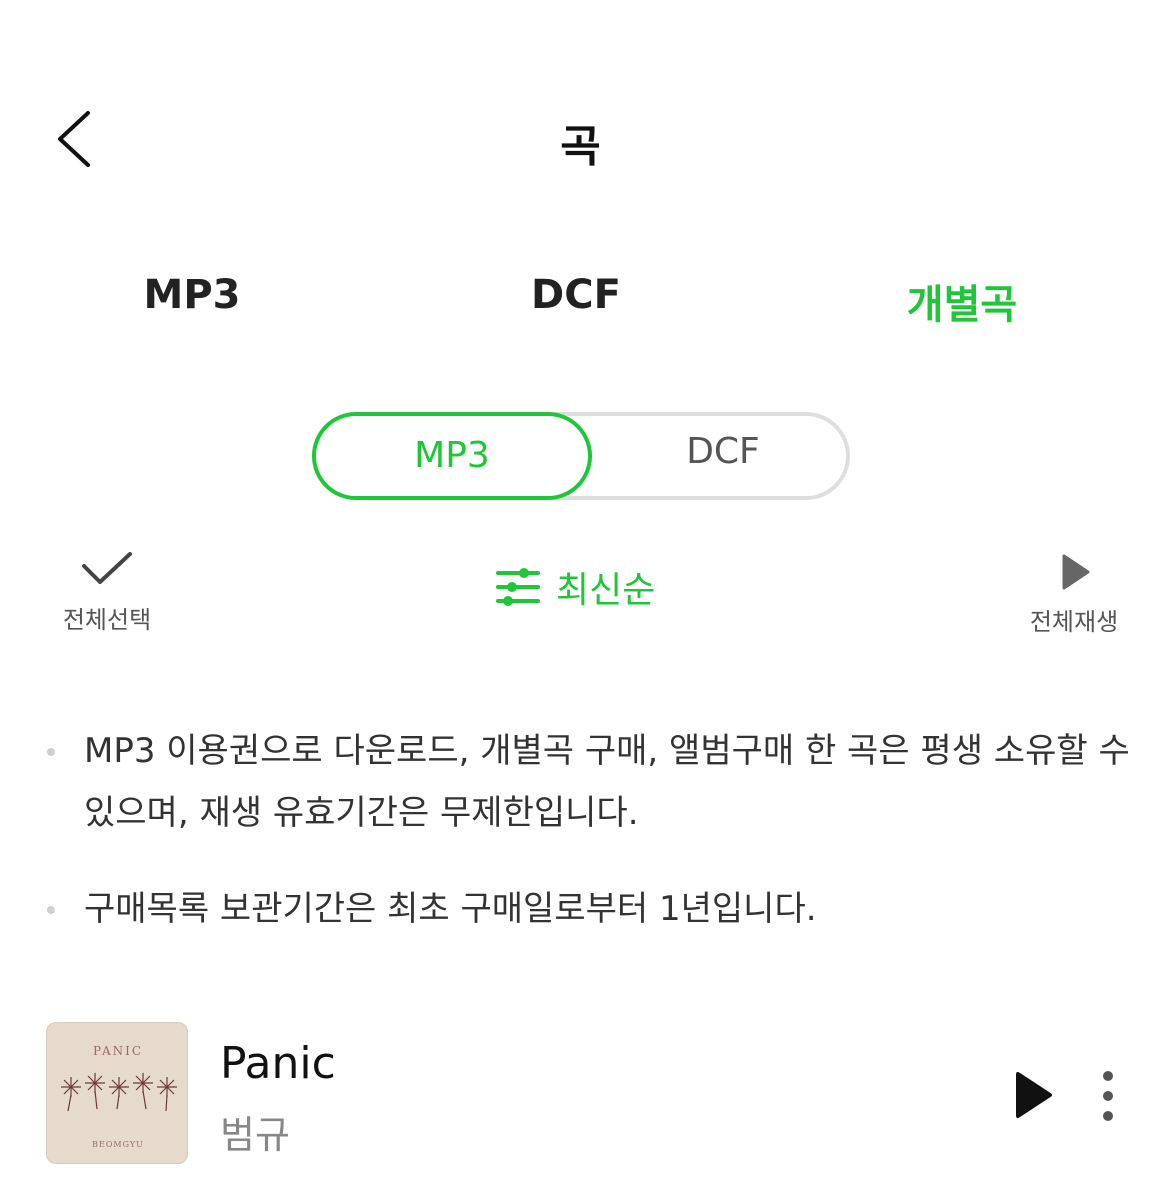 The width and height of the screenshot is (1161, 1200). I want to click on play-all-label: 전체재생, so click(1074, 622).